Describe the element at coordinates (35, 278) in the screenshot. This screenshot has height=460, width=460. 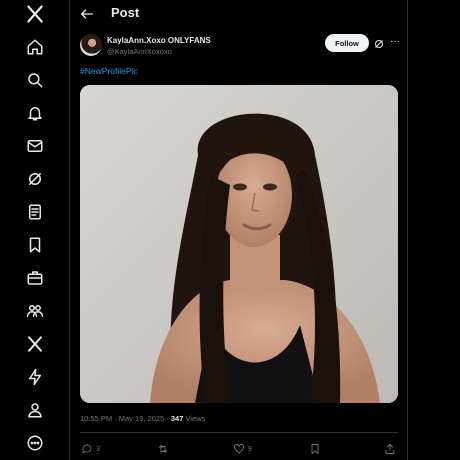
I see `briefcase-icon` at that location.